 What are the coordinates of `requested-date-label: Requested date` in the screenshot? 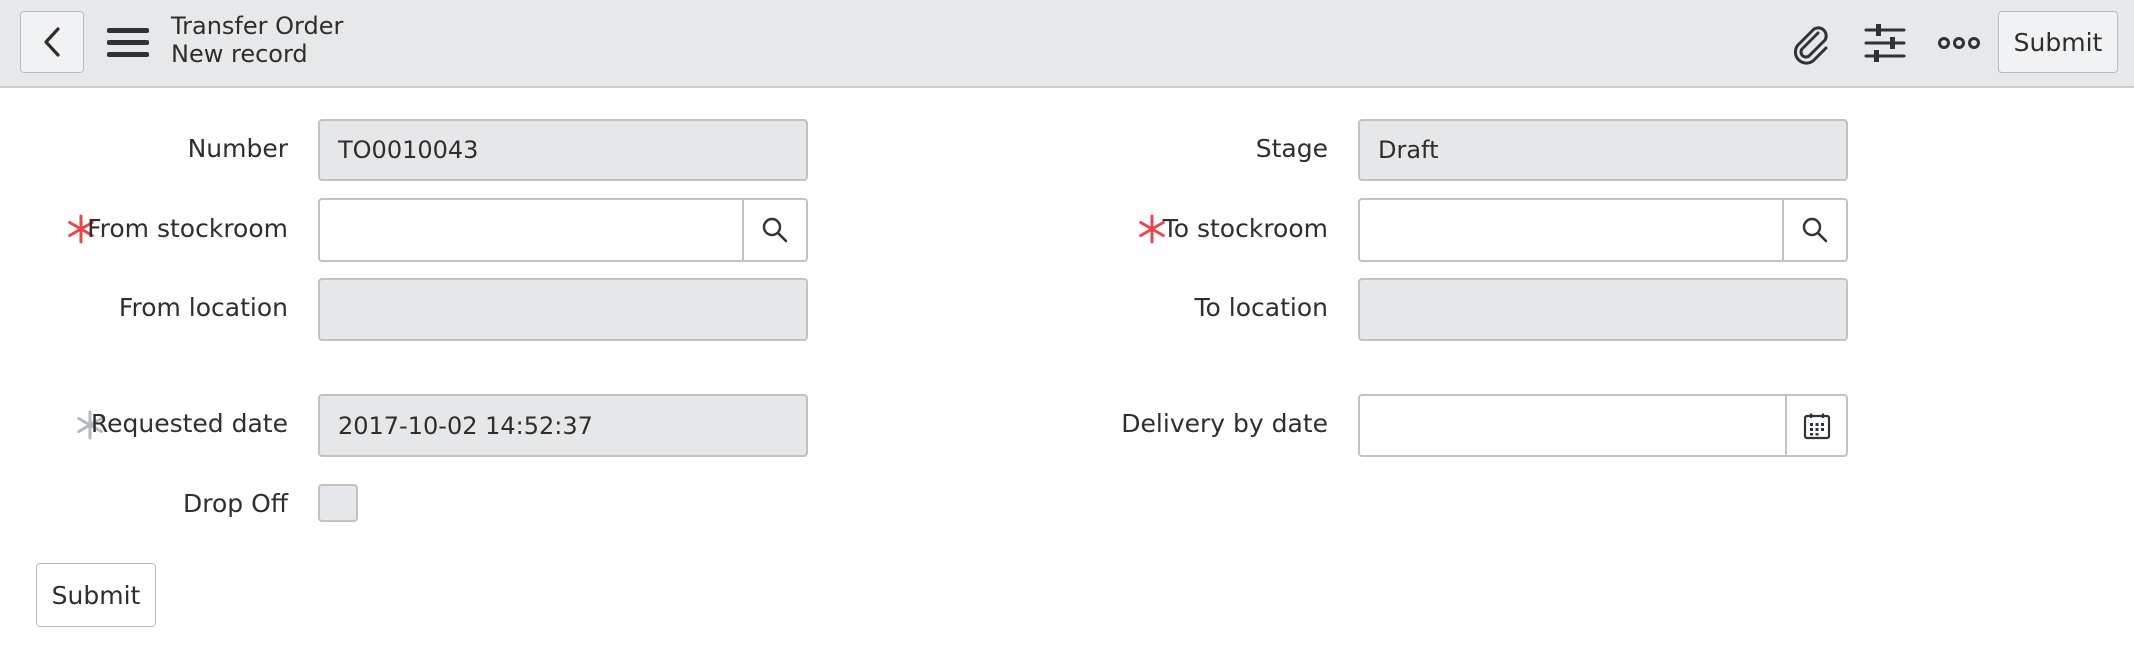 It's located at (189, 423).